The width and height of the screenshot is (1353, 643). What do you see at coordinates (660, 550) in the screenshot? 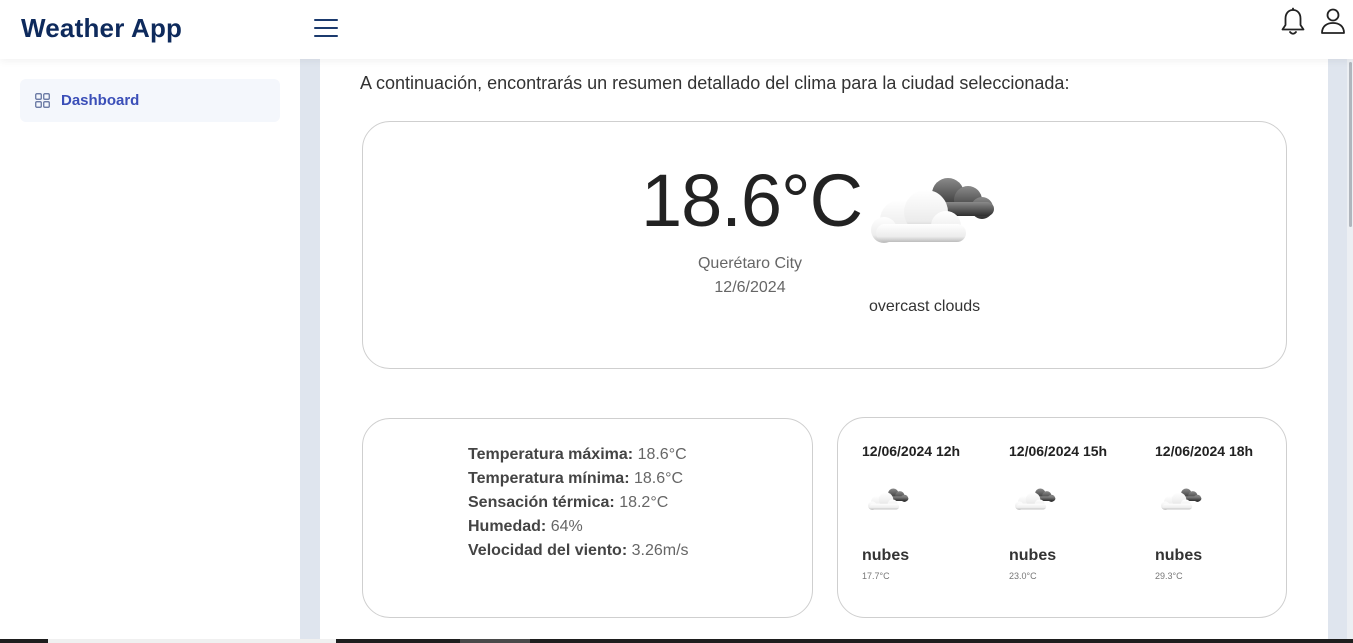
I see `detail-value: 3.26m/s` at bounding box center [660, 550].